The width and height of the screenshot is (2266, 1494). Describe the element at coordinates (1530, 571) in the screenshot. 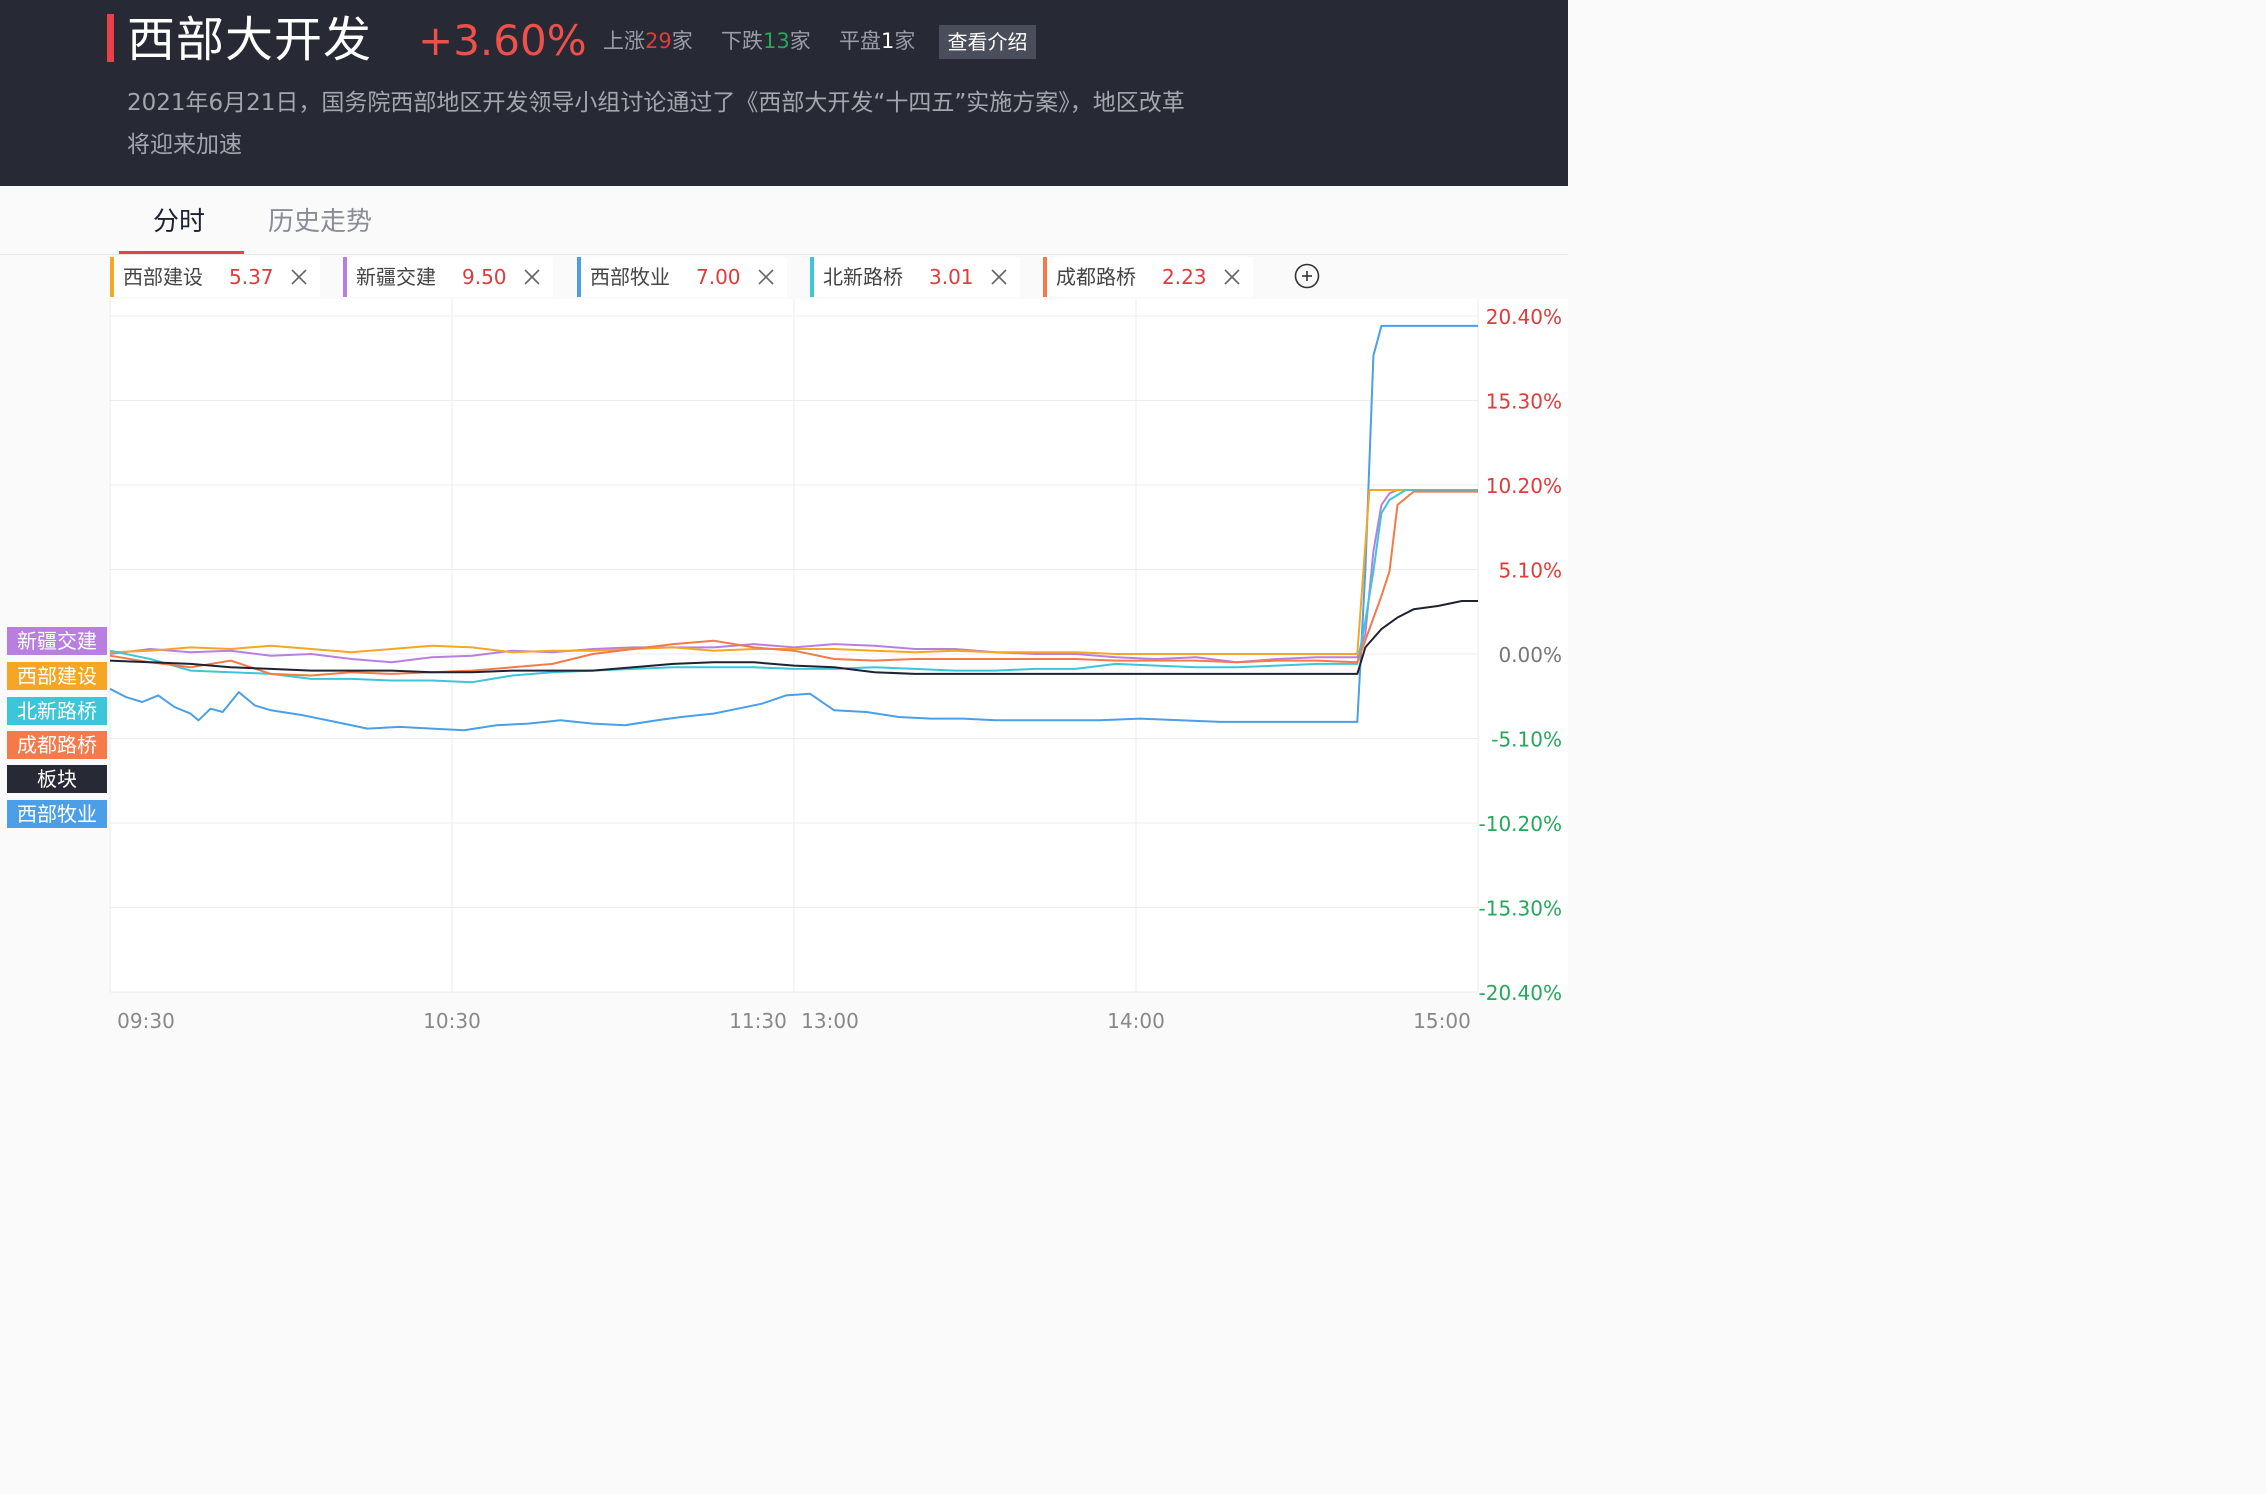

I see `y-tick-label: 5.10%` at that location.